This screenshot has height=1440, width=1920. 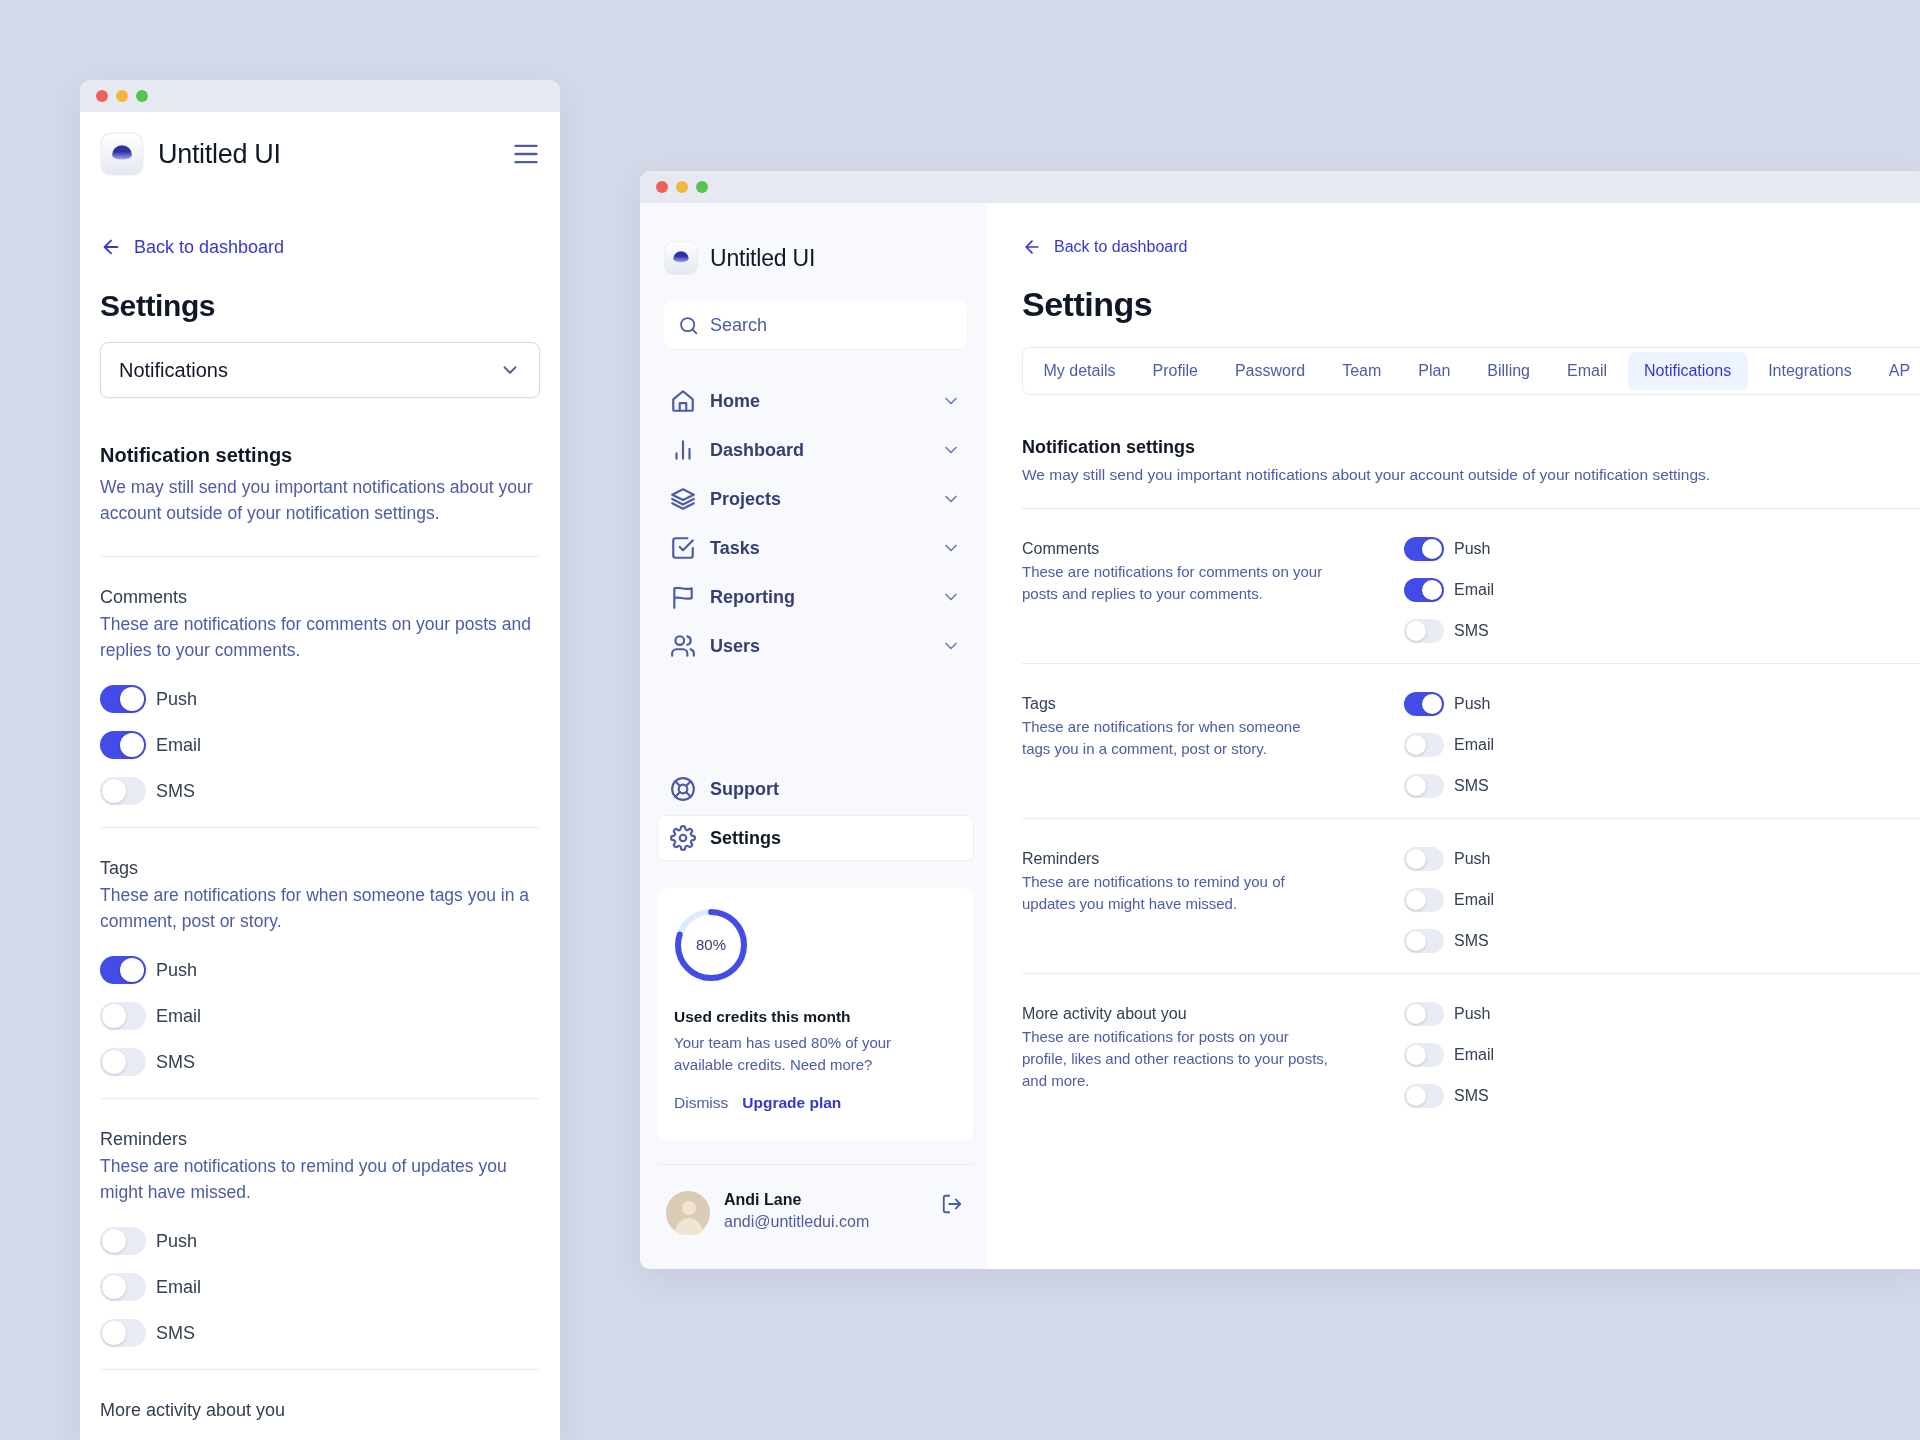 I want to click on tab: Team, so click(x=1361, y=371).